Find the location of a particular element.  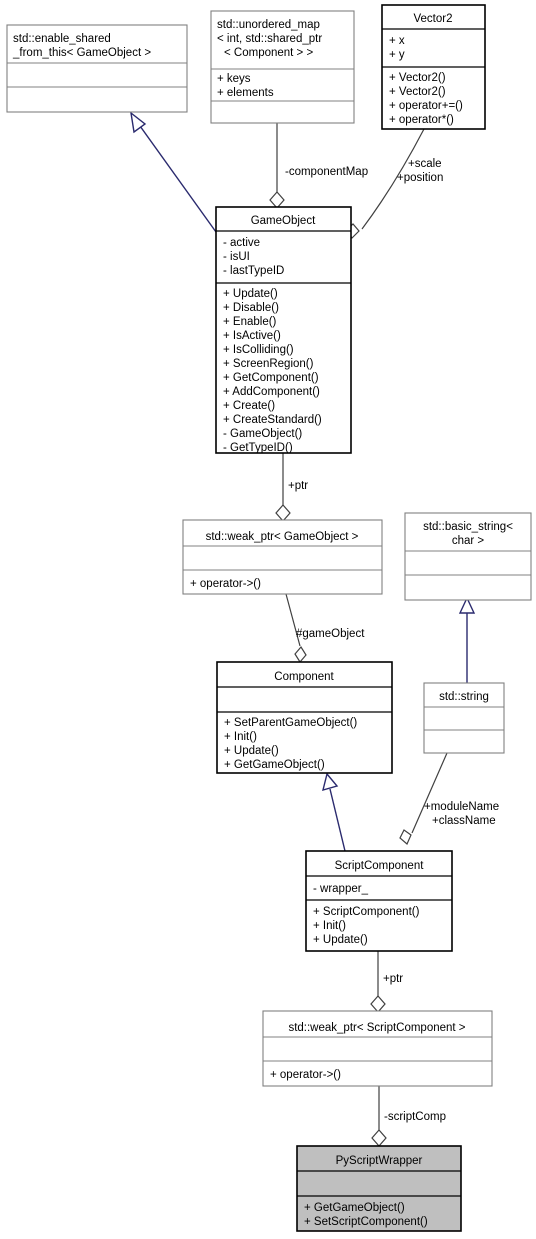

class-attribute: - wrapper_ is located at coordinates (341, 889).